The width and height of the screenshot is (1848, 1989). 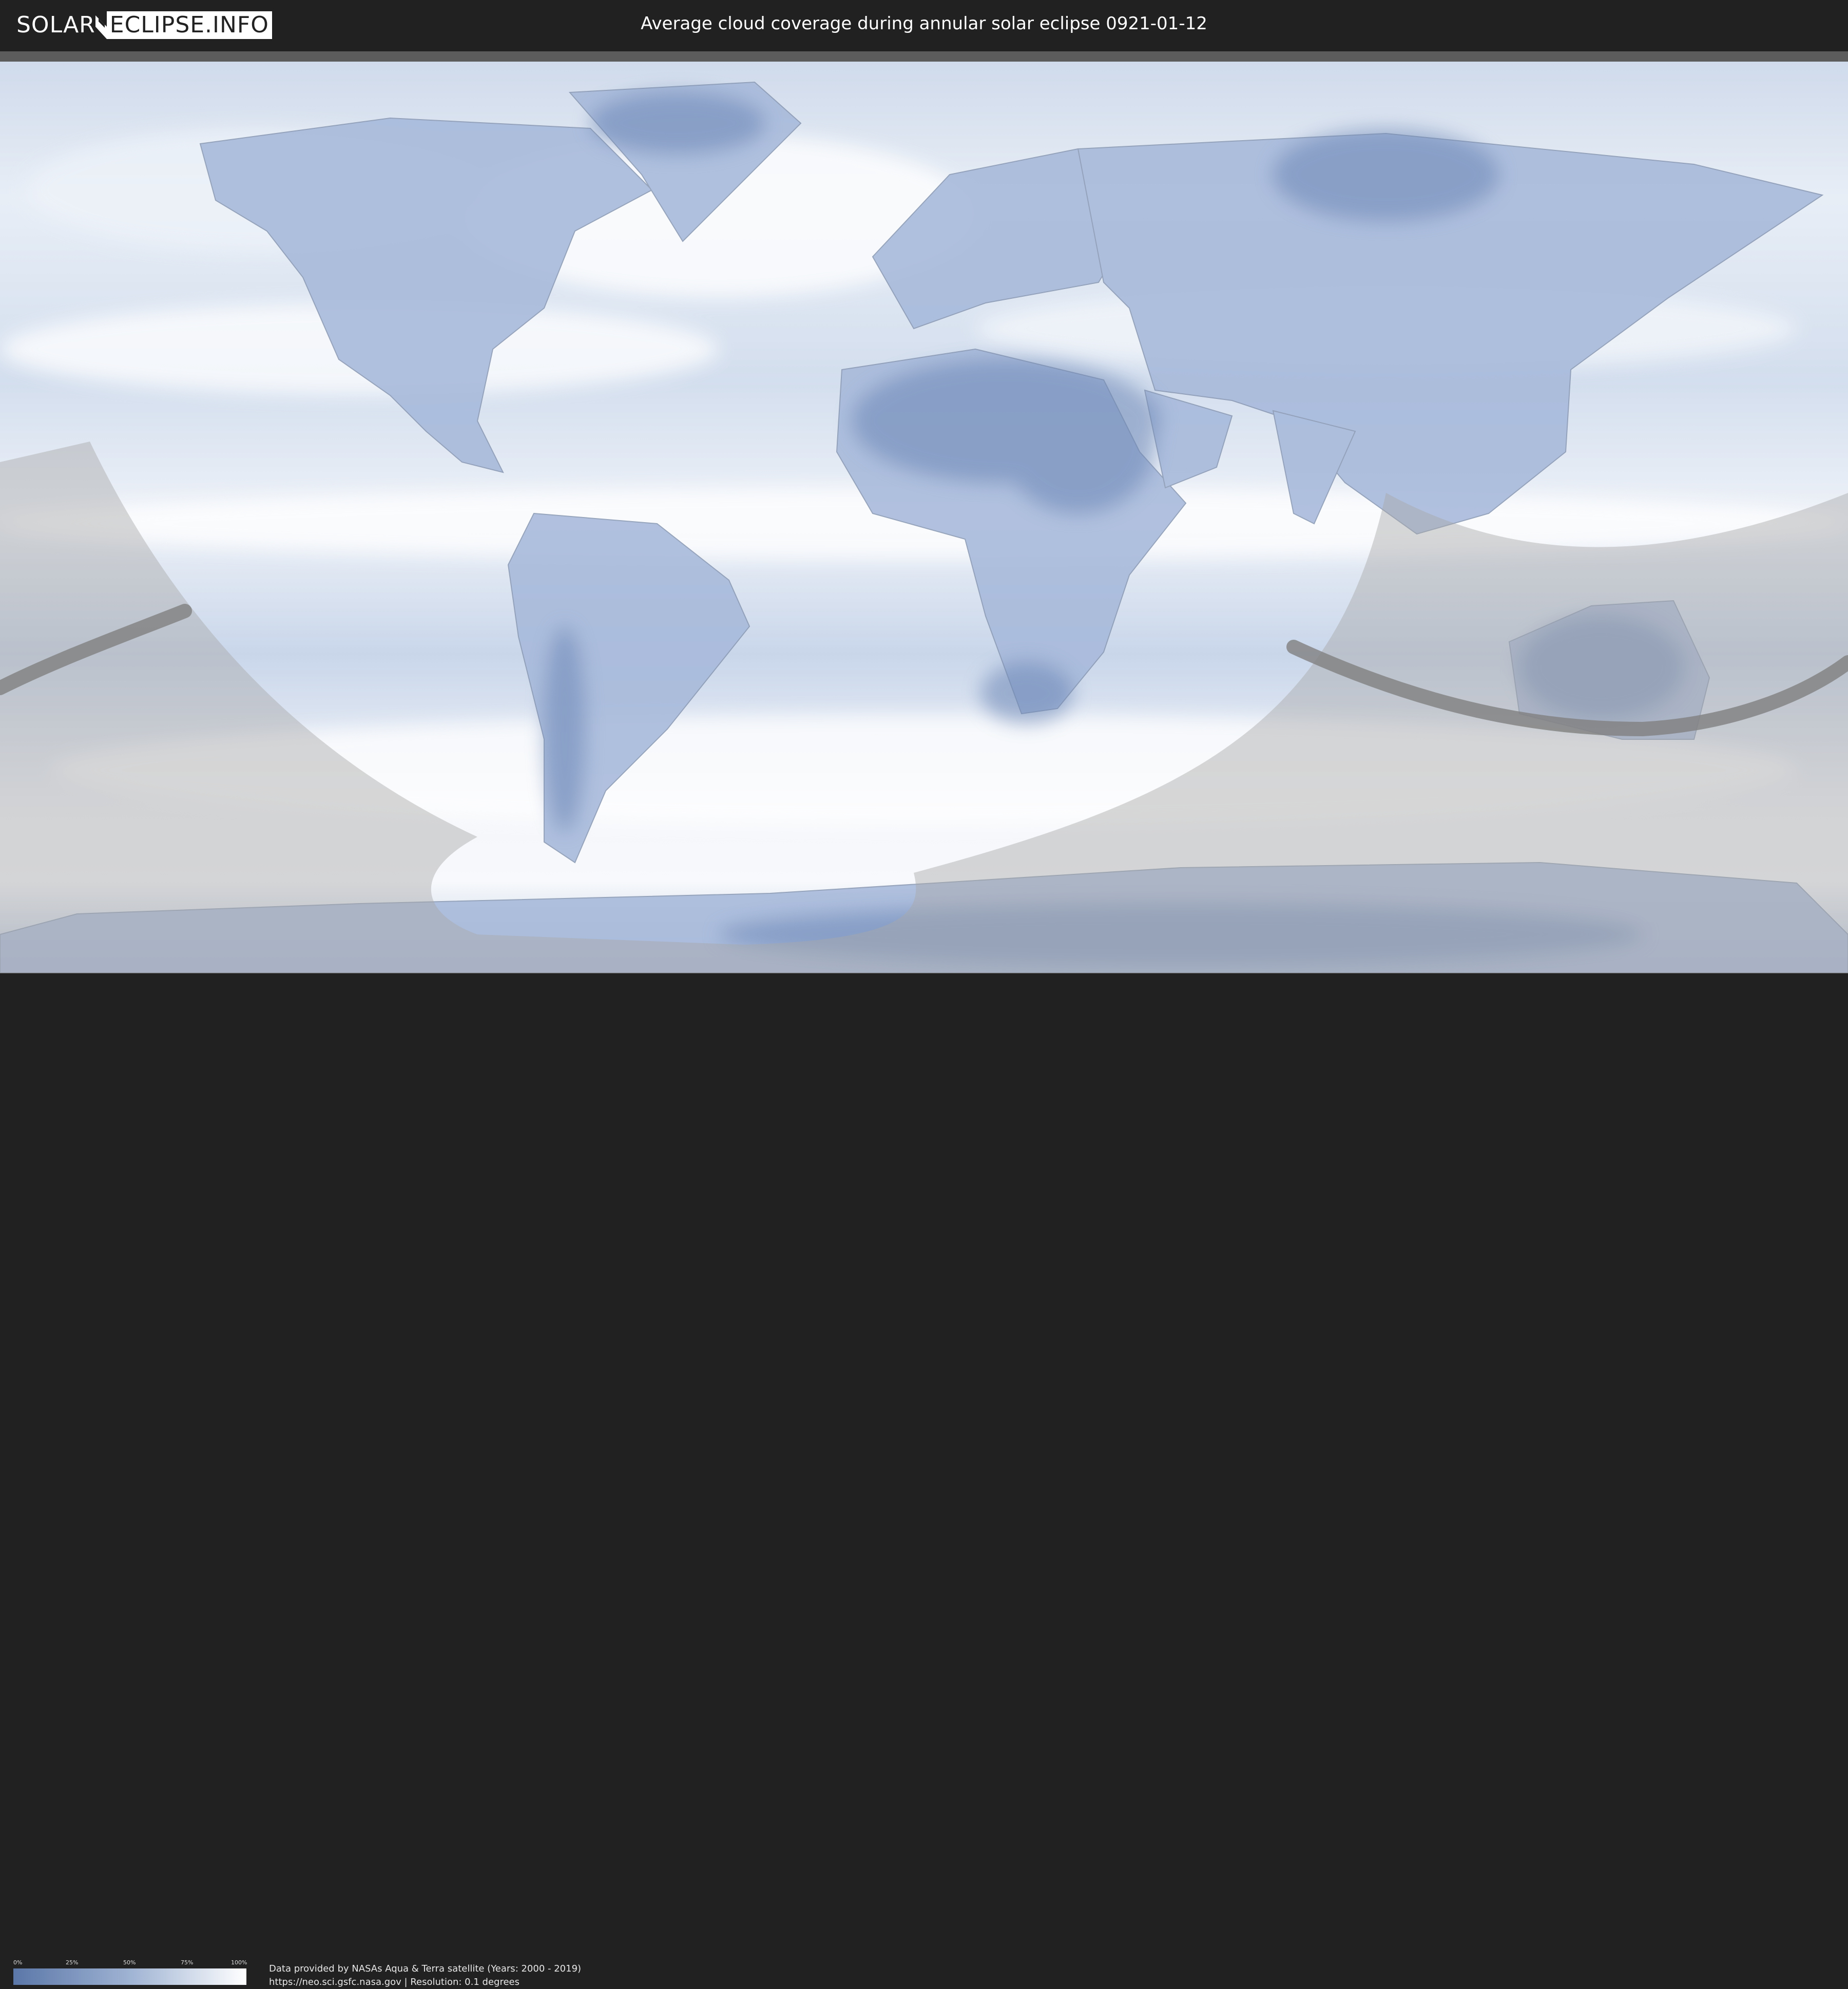 I want to click on cloud-coverage-legend: 0% 25% 50% 75% 100%, so click(x=130, y=1972).